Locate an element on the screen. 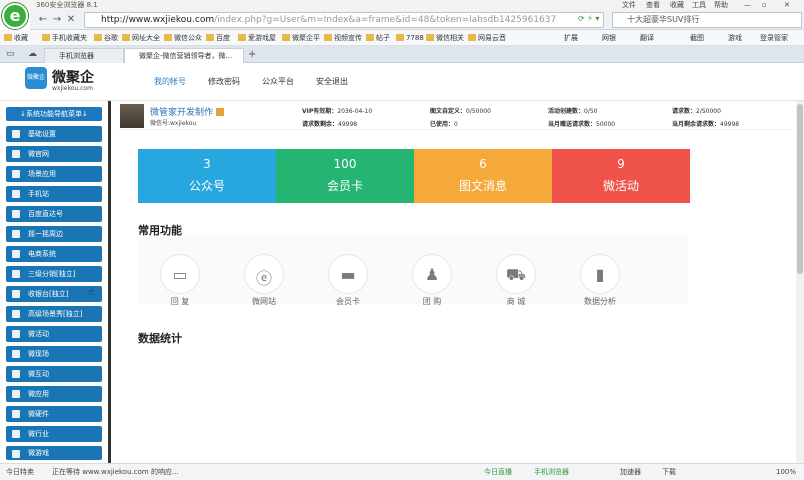 The height and width of the screenshot is (480, 804). back-icon: ← is located at coordinates (43, 20).